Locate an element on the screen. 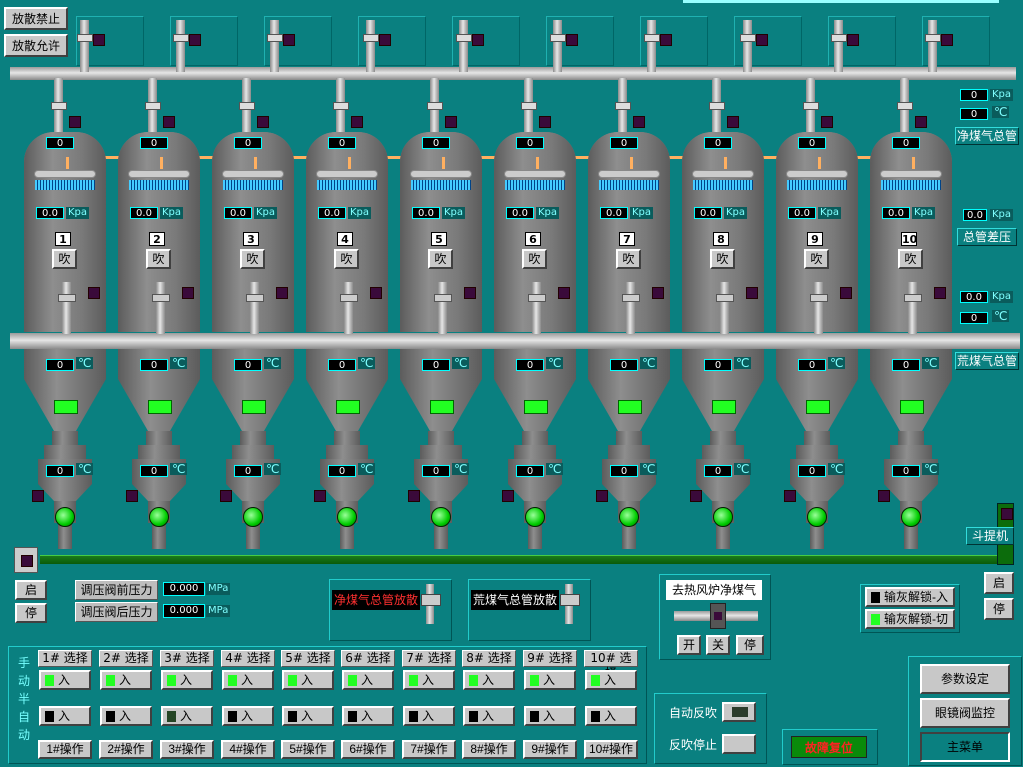  vent-valve-status is located at coordinates (195, 40).